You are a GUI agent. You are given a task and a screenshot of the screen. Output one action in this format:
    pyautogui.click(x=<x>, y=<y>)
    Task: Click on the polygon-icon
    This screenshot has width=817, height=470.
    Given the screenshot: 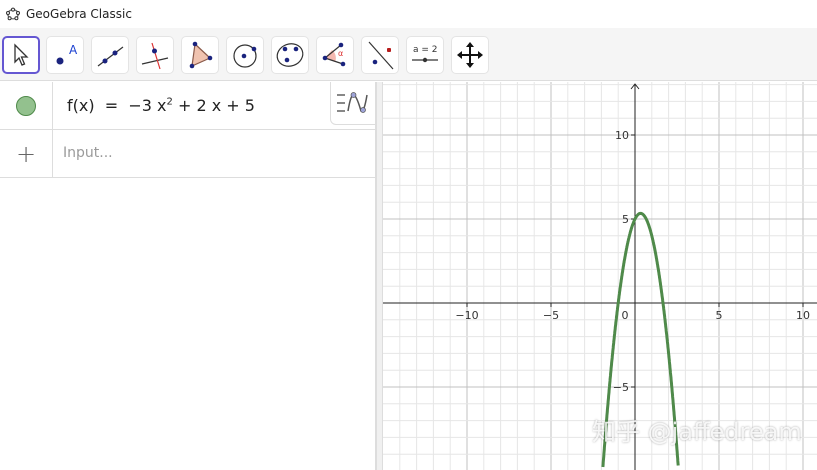 What is the action you would take?
    pyautogui.click(x=201, y=55)
    